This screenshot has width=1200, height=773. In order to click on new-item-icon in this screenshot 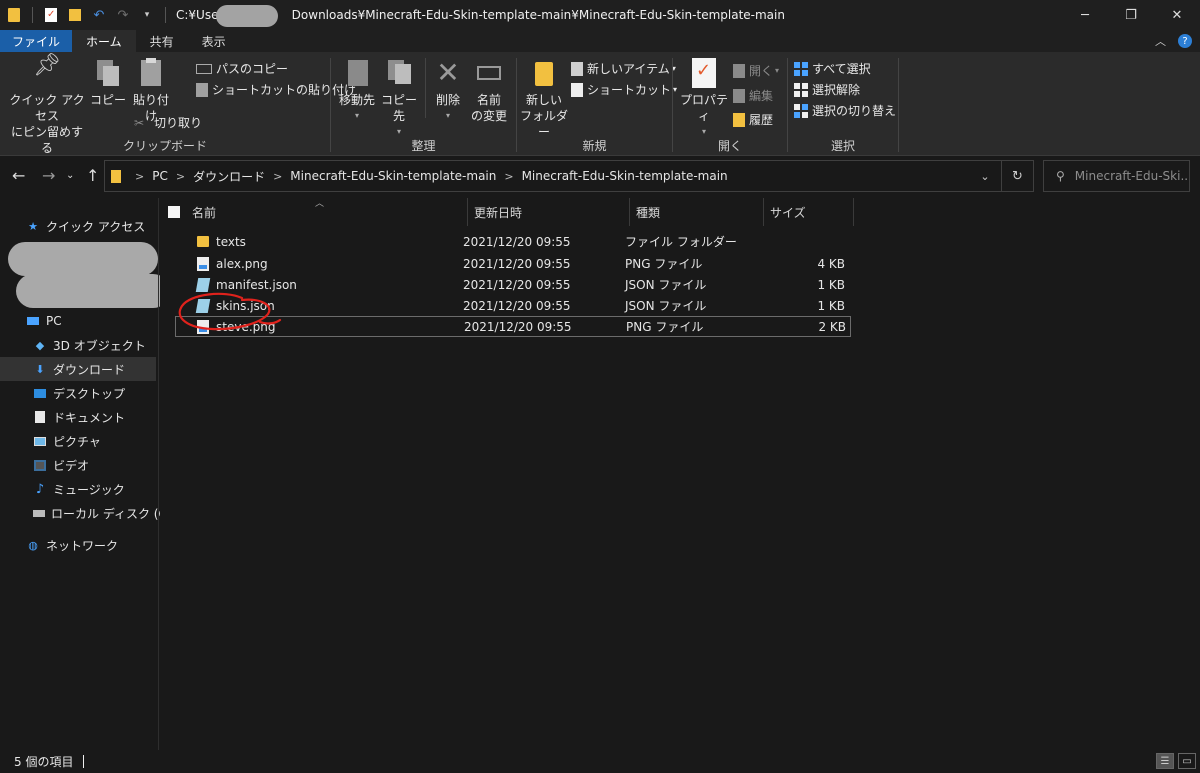, I will do `click(577, 68)`.